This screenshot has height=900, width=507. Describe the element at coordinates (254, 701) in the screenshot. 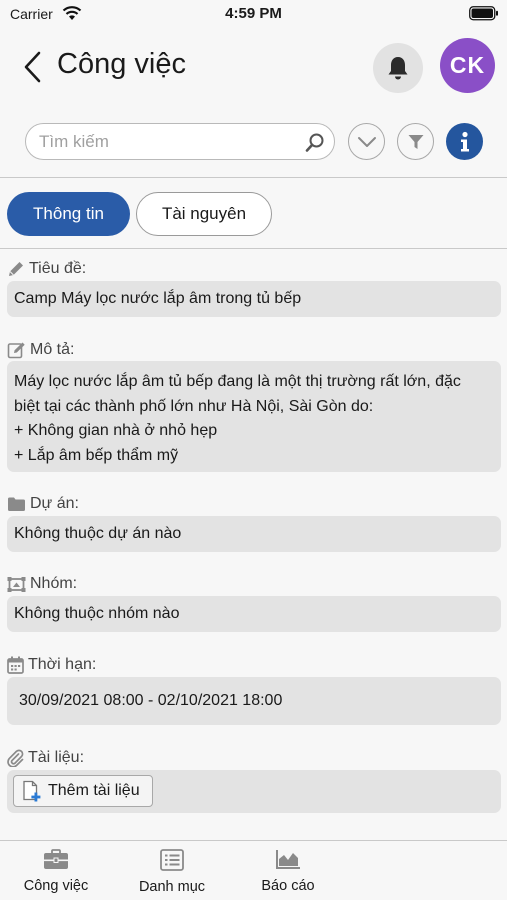

I see `deadline-value: 30/09/2021 08:00 - 02/10/2021 18:00` at that location.